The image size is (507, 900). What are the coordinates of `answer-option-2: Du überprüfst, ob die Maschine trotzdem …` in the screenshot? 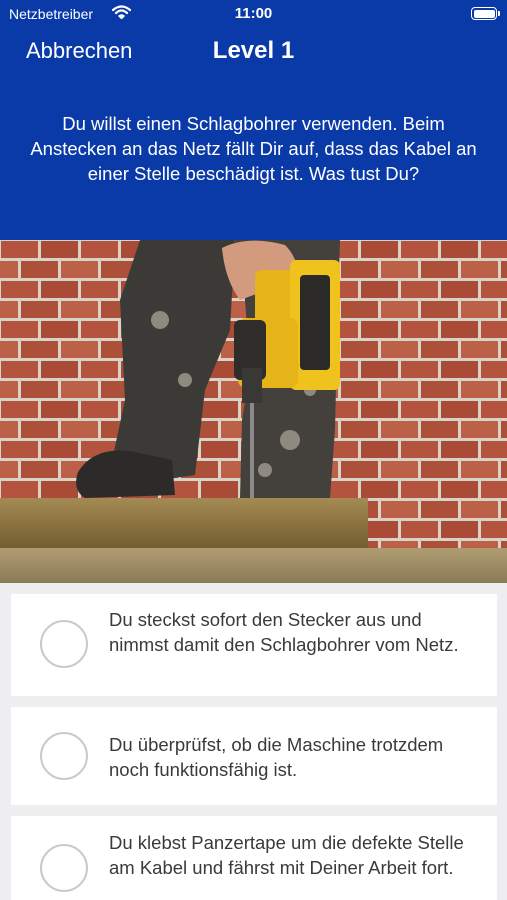 It's located at (254, 756).